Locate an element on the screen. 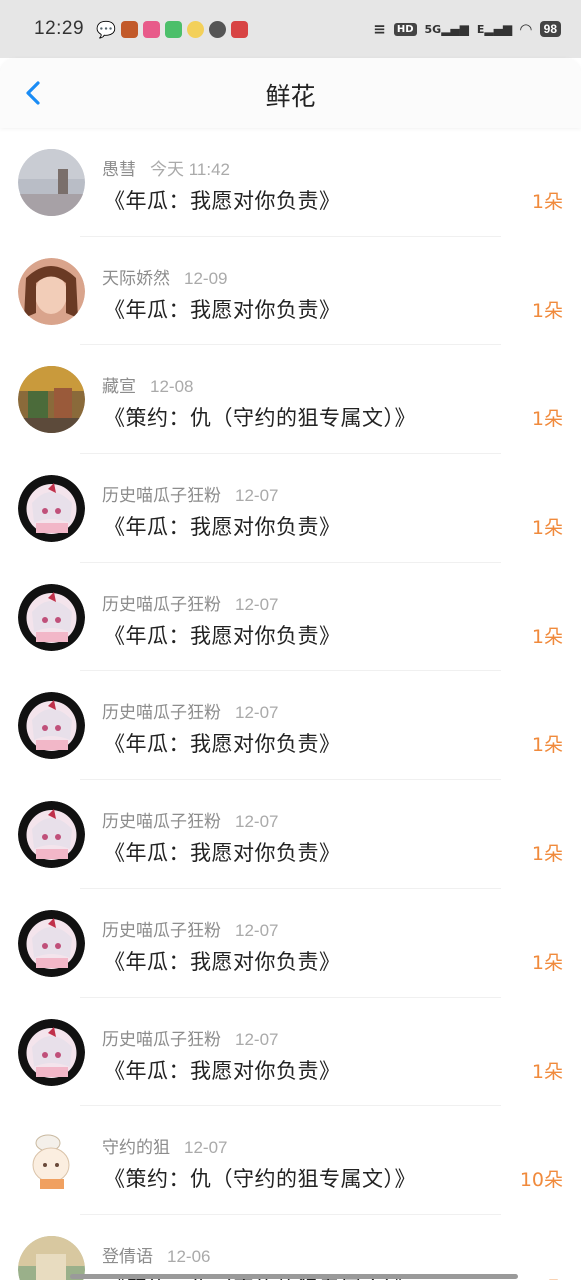 This screenshot has width=581, height=1280. hd-icon: HD is located at coordinates (405, 29).